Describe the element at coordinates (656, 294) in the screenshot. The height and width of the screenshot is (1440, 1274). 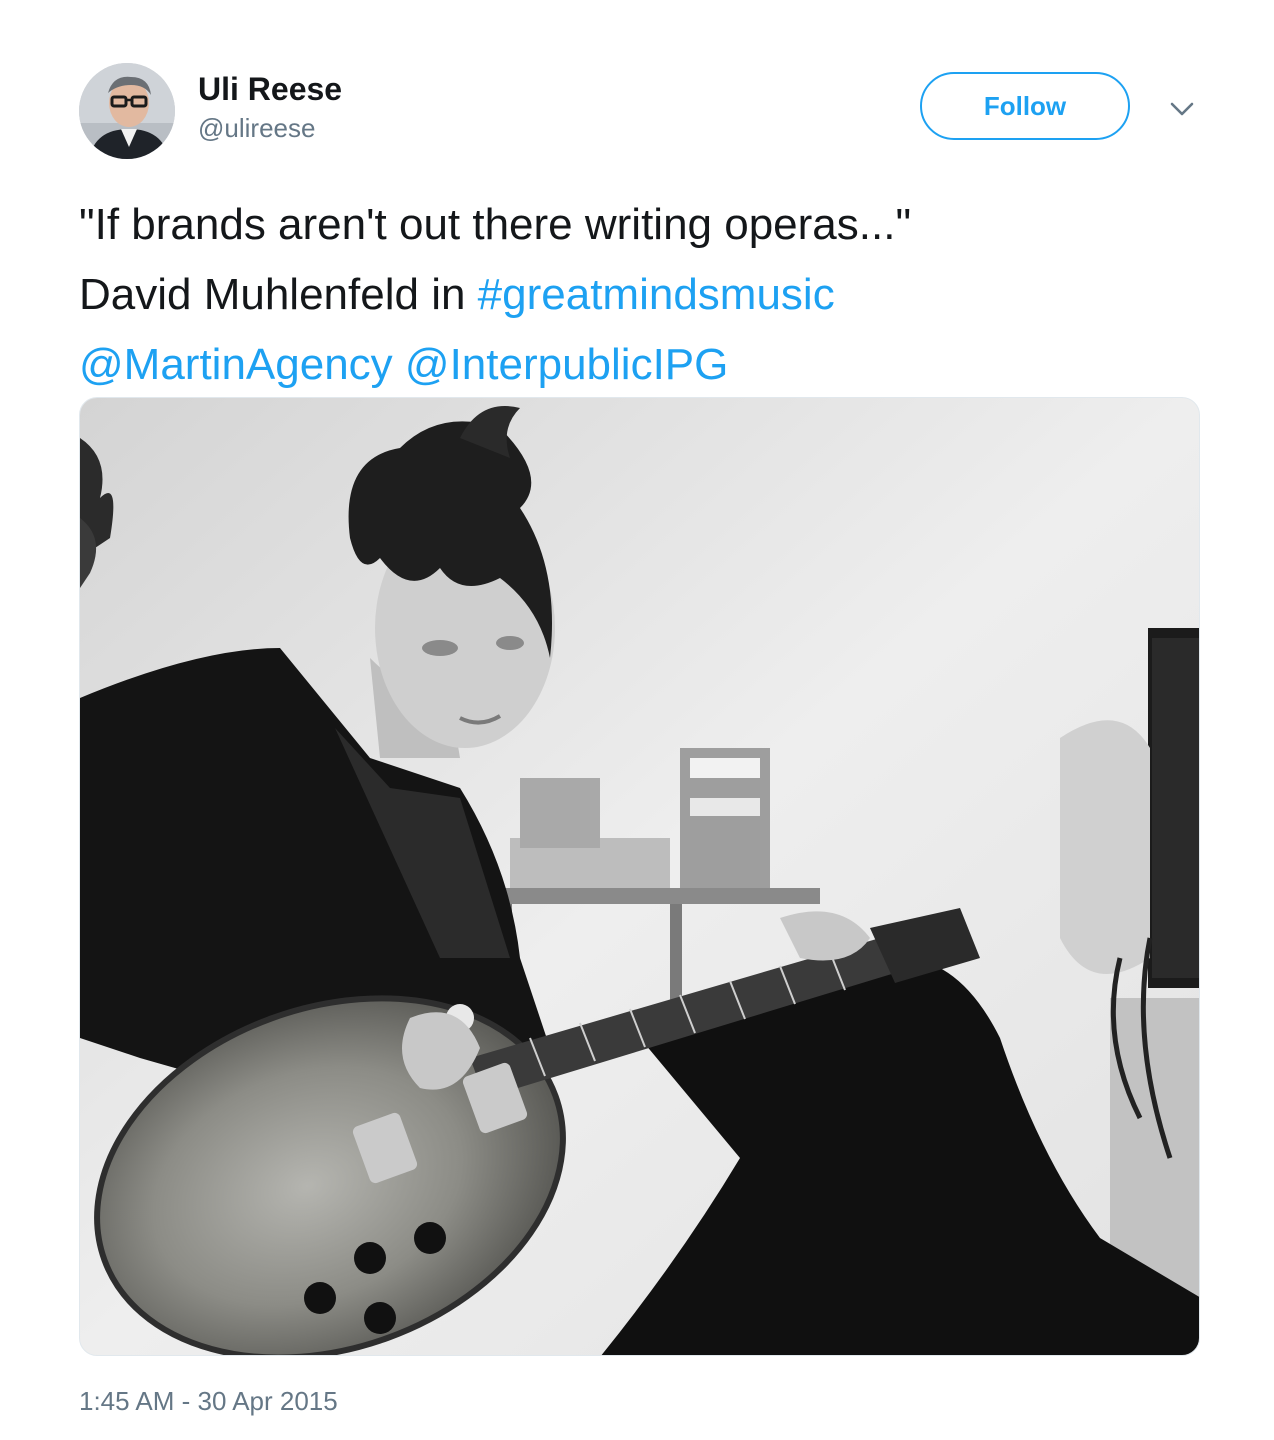
I see `hashtag-link: #greatmindsmusic` at that location.